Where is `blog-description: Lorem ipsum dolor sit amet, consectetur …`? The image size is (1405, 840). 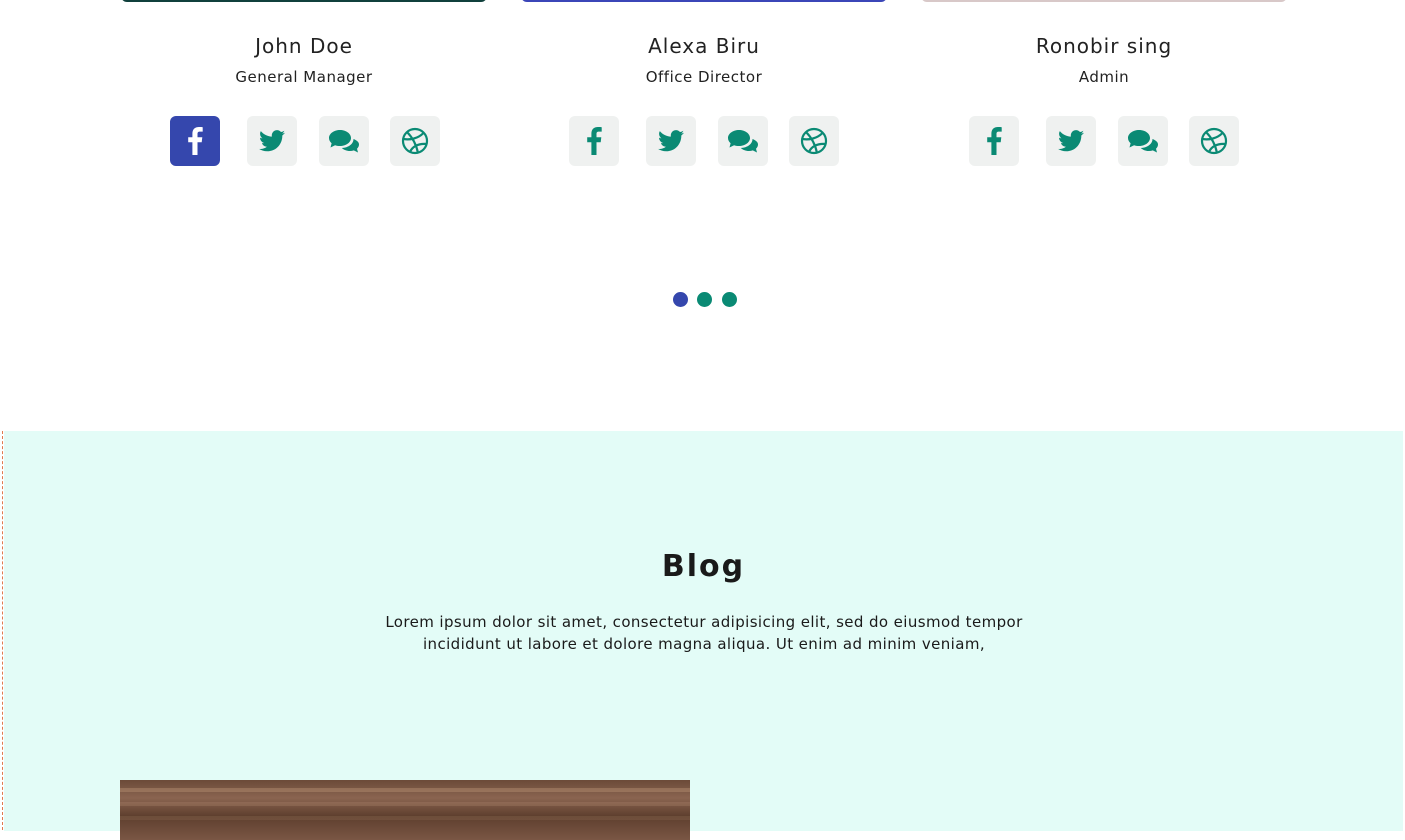
blog-description: Lorem ipsum dolor sit amet, consectetur … is located at coordinates (704, 633).